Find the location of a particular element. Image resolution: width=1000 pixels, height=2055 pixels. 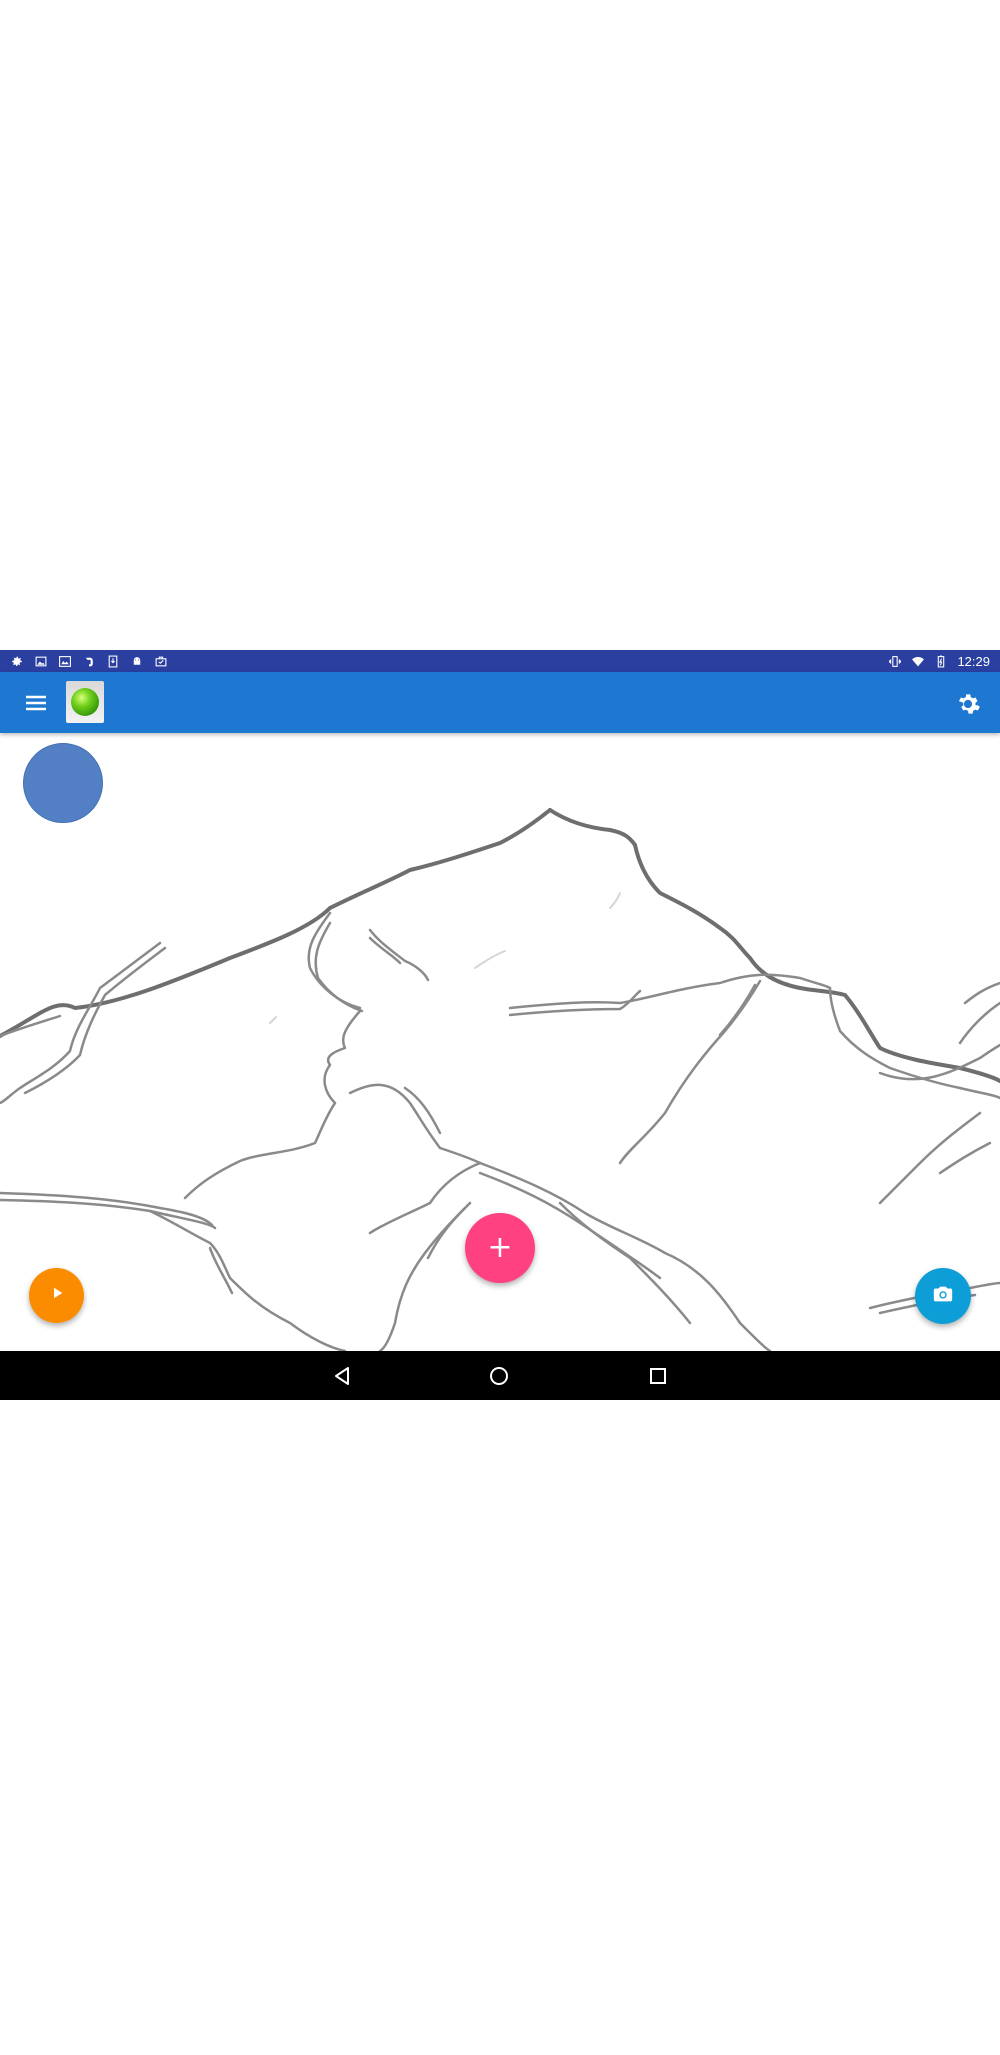

battery-icon is located at coordinates (941, 661).